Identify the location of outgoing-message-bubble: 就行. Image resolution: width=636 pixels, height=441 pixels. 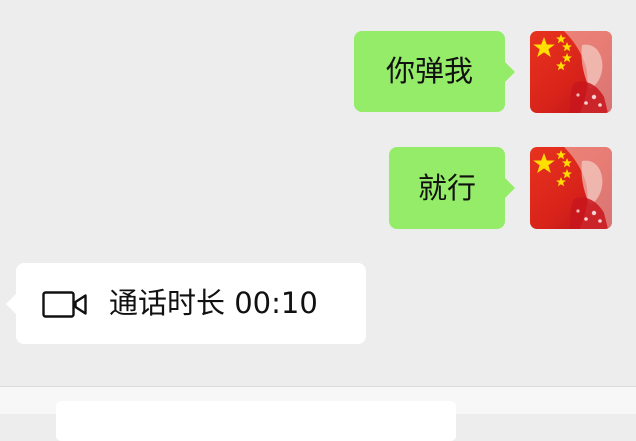
(452, 188).